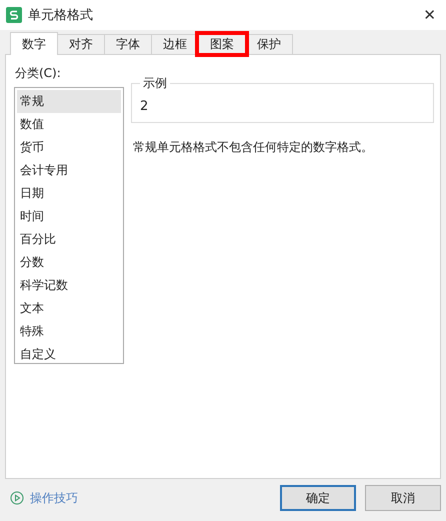  What do you see at coordinates (403, 498) in the screenshot?
I see `cancel-button: 取消` at bounding box center [403, 498].